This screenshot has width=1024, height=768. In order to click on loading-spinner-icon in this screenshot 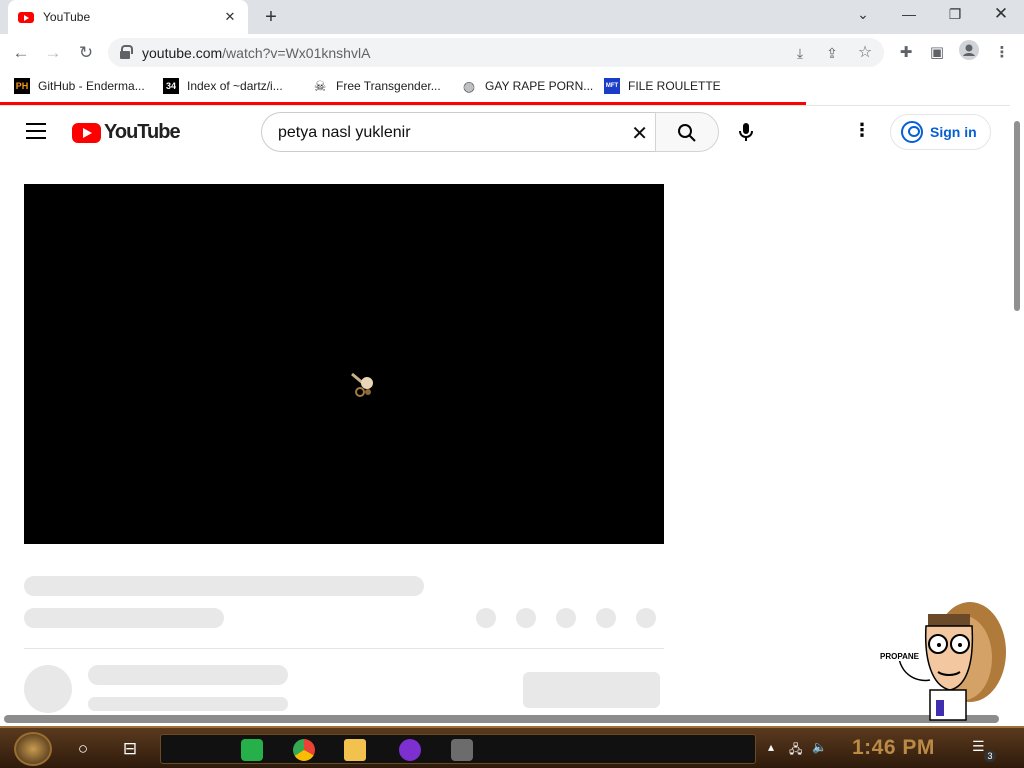, I will do `click(362, 384)`.